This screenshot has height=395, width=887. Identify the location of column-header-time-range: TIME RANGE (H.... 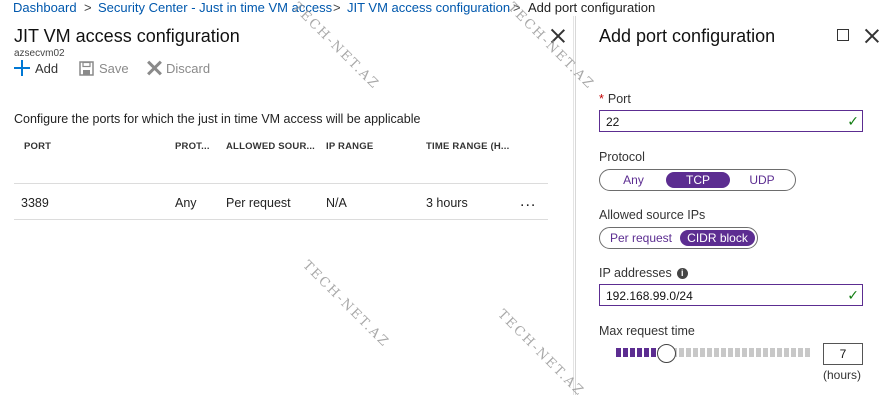
(467, 146).